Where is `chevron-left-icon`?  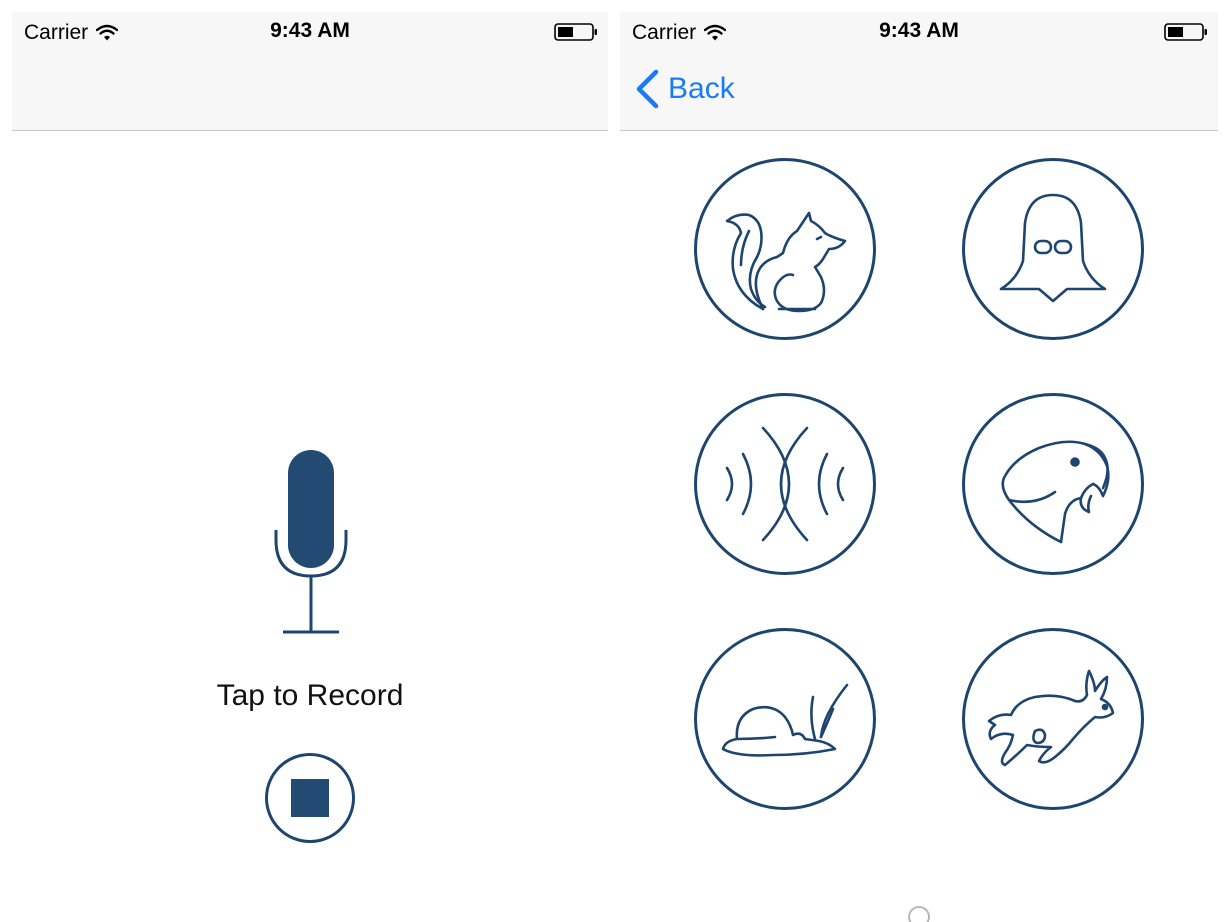
chevron-left-icon is located at coordinates (647, 89).